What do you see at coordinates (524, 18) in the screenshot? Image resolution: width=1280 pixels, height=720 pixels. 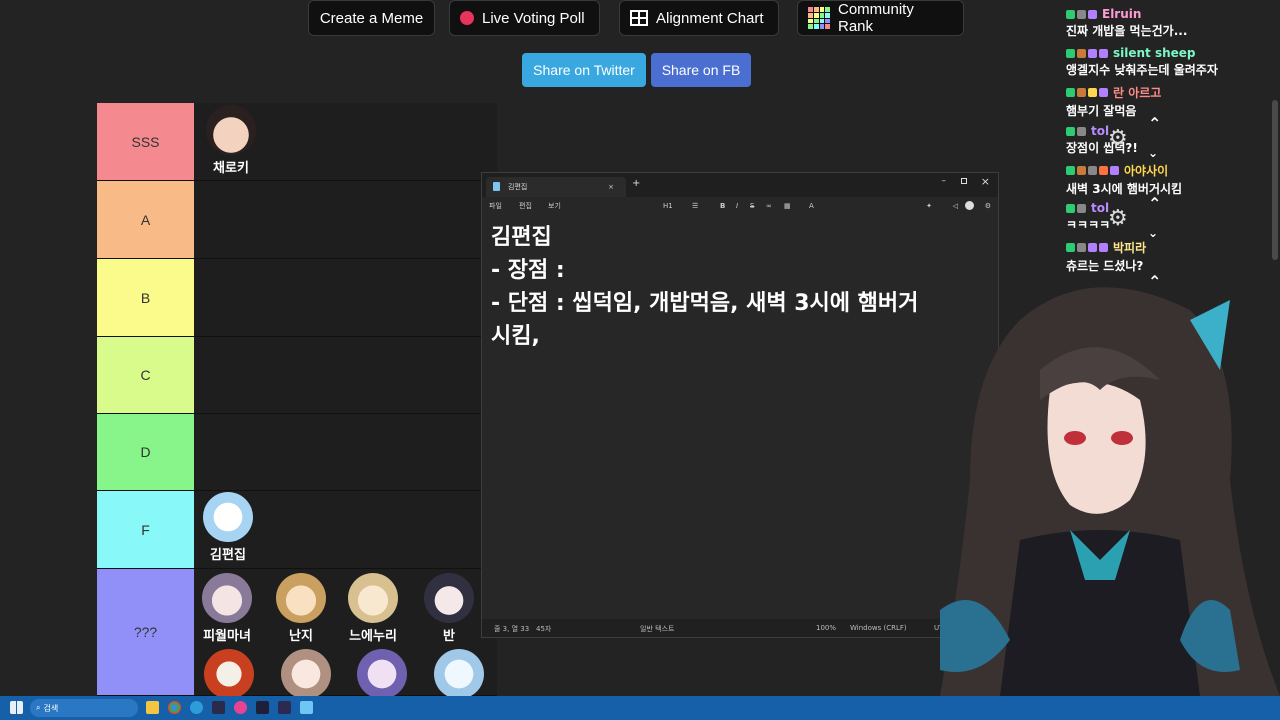 I see `live-voting-poll-button: Live Voting Poll` at bounding box center [524, 18].